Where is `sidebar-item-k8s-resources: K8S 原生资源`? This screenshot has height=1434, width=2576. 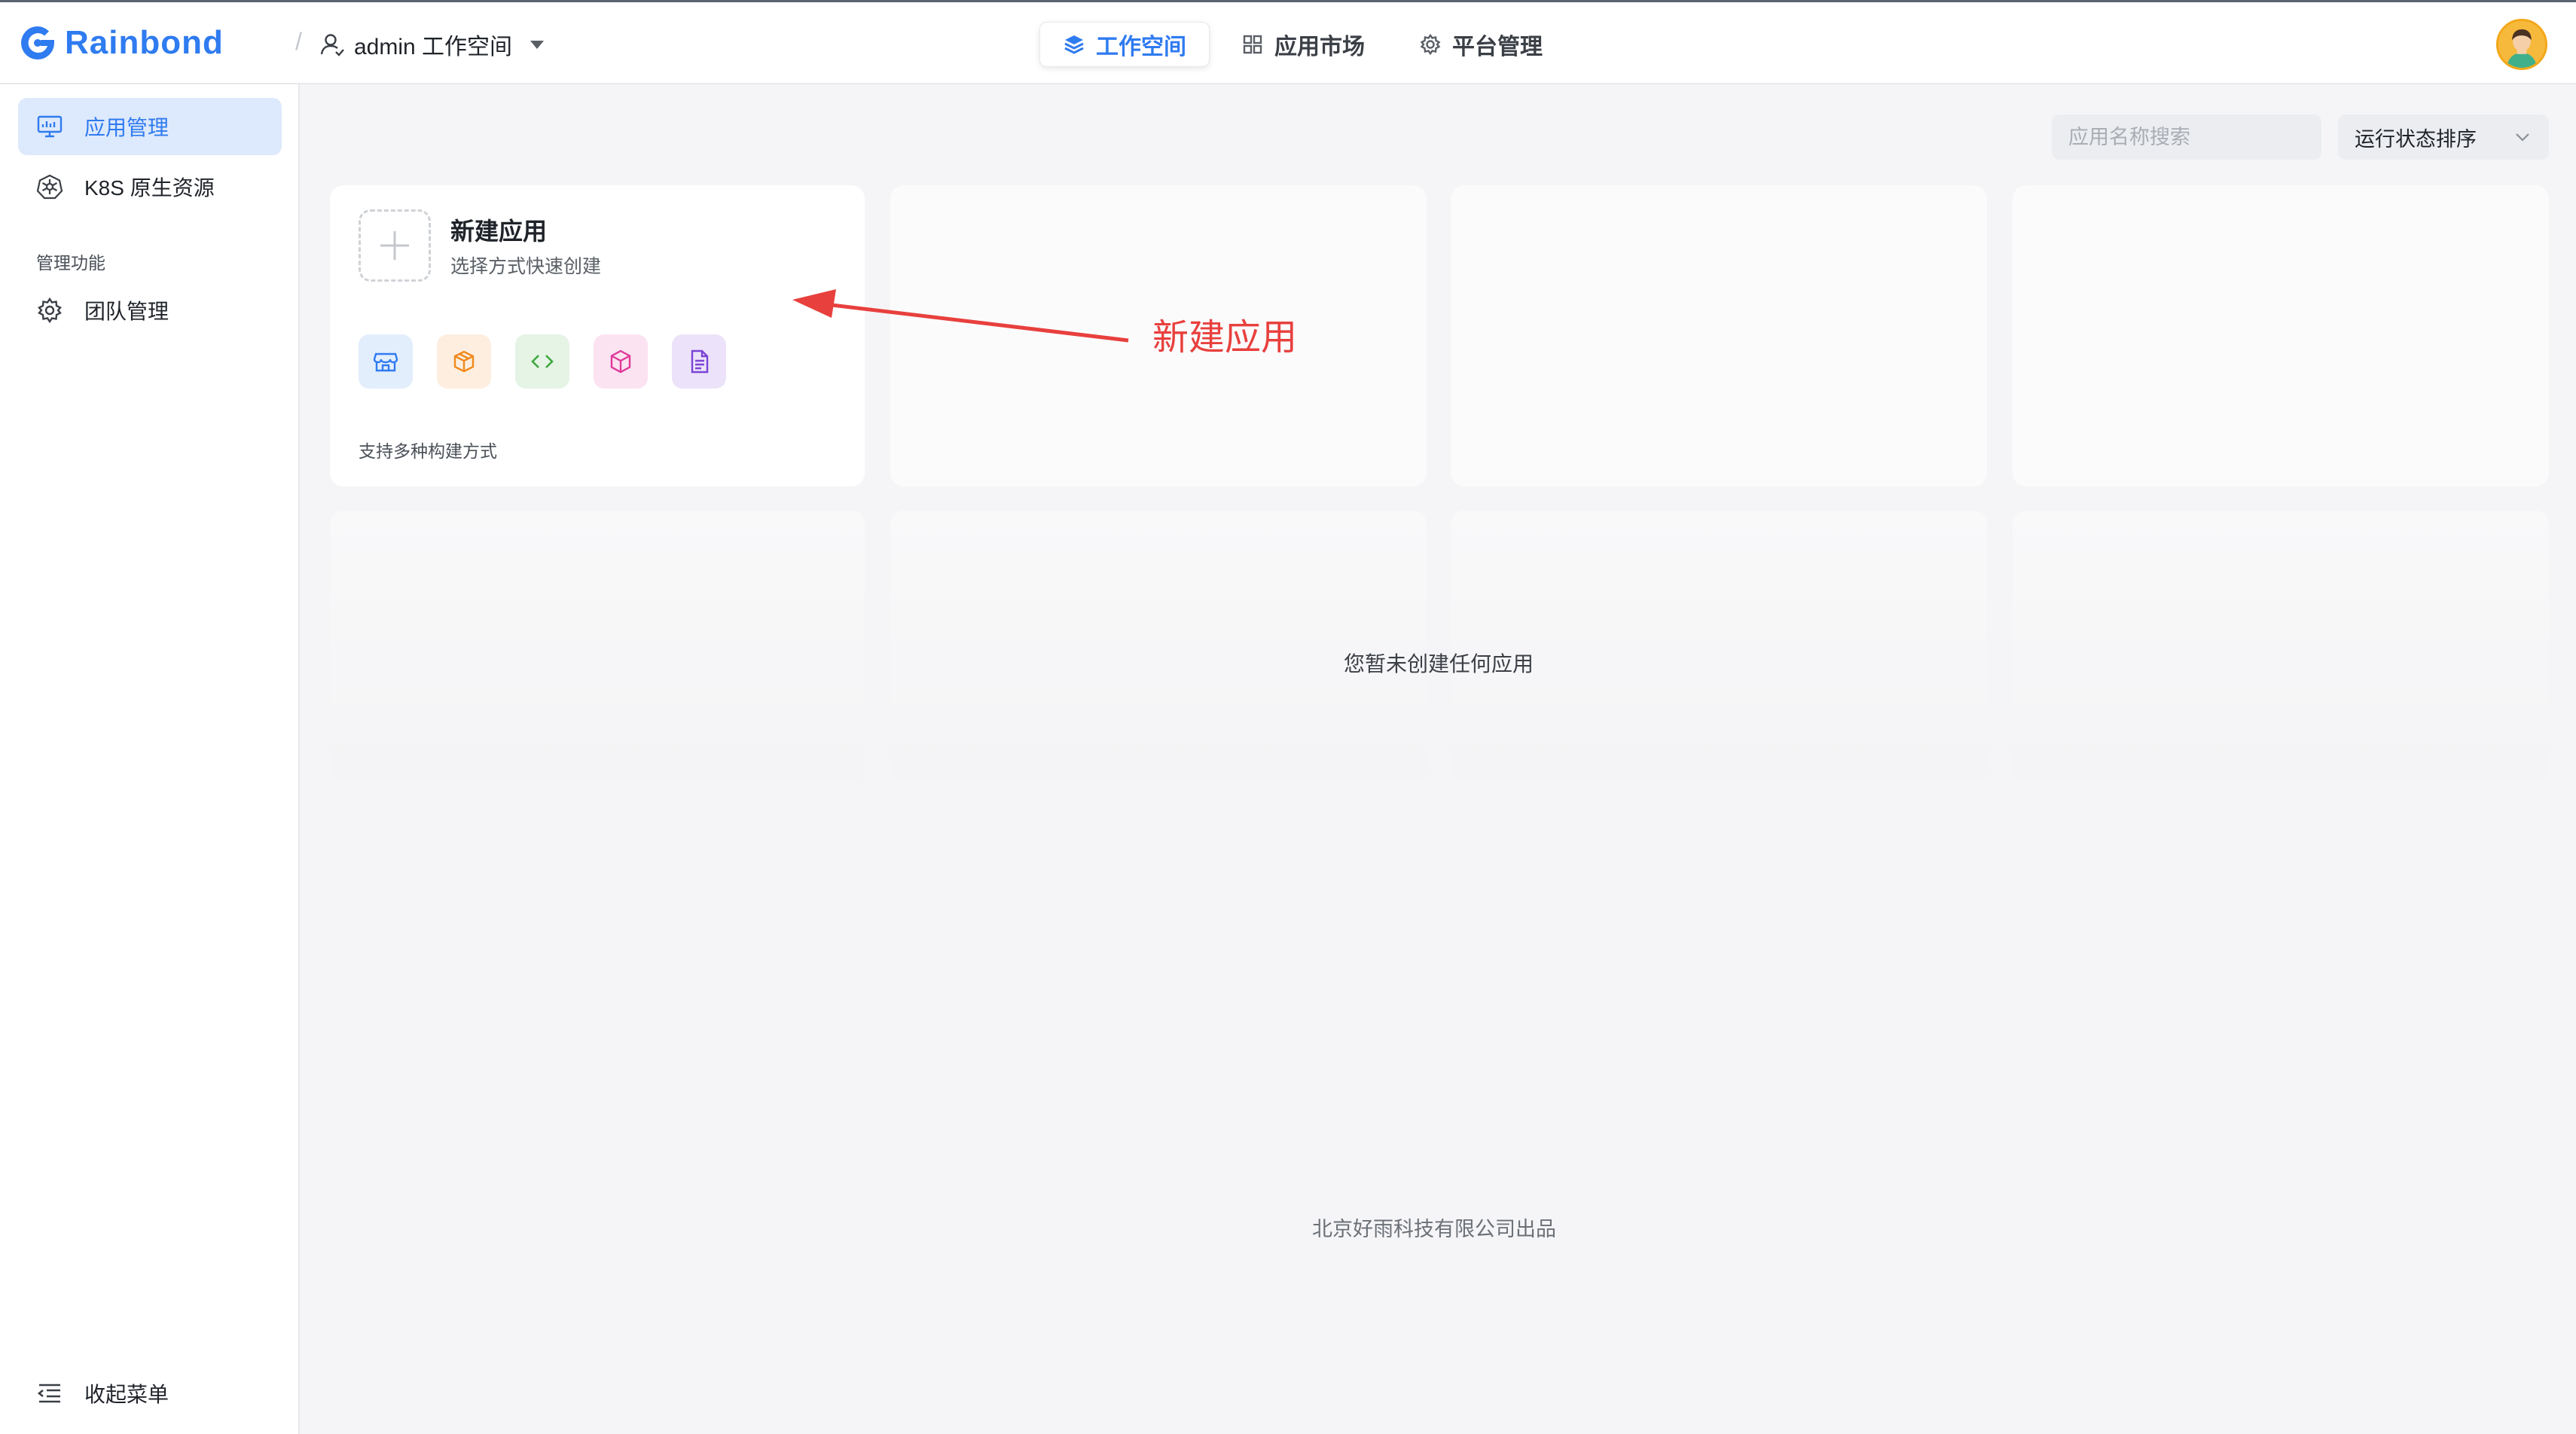 sidebar-item-k8s-resources: K8S 原生资源 is located at coordinates (150, 186).